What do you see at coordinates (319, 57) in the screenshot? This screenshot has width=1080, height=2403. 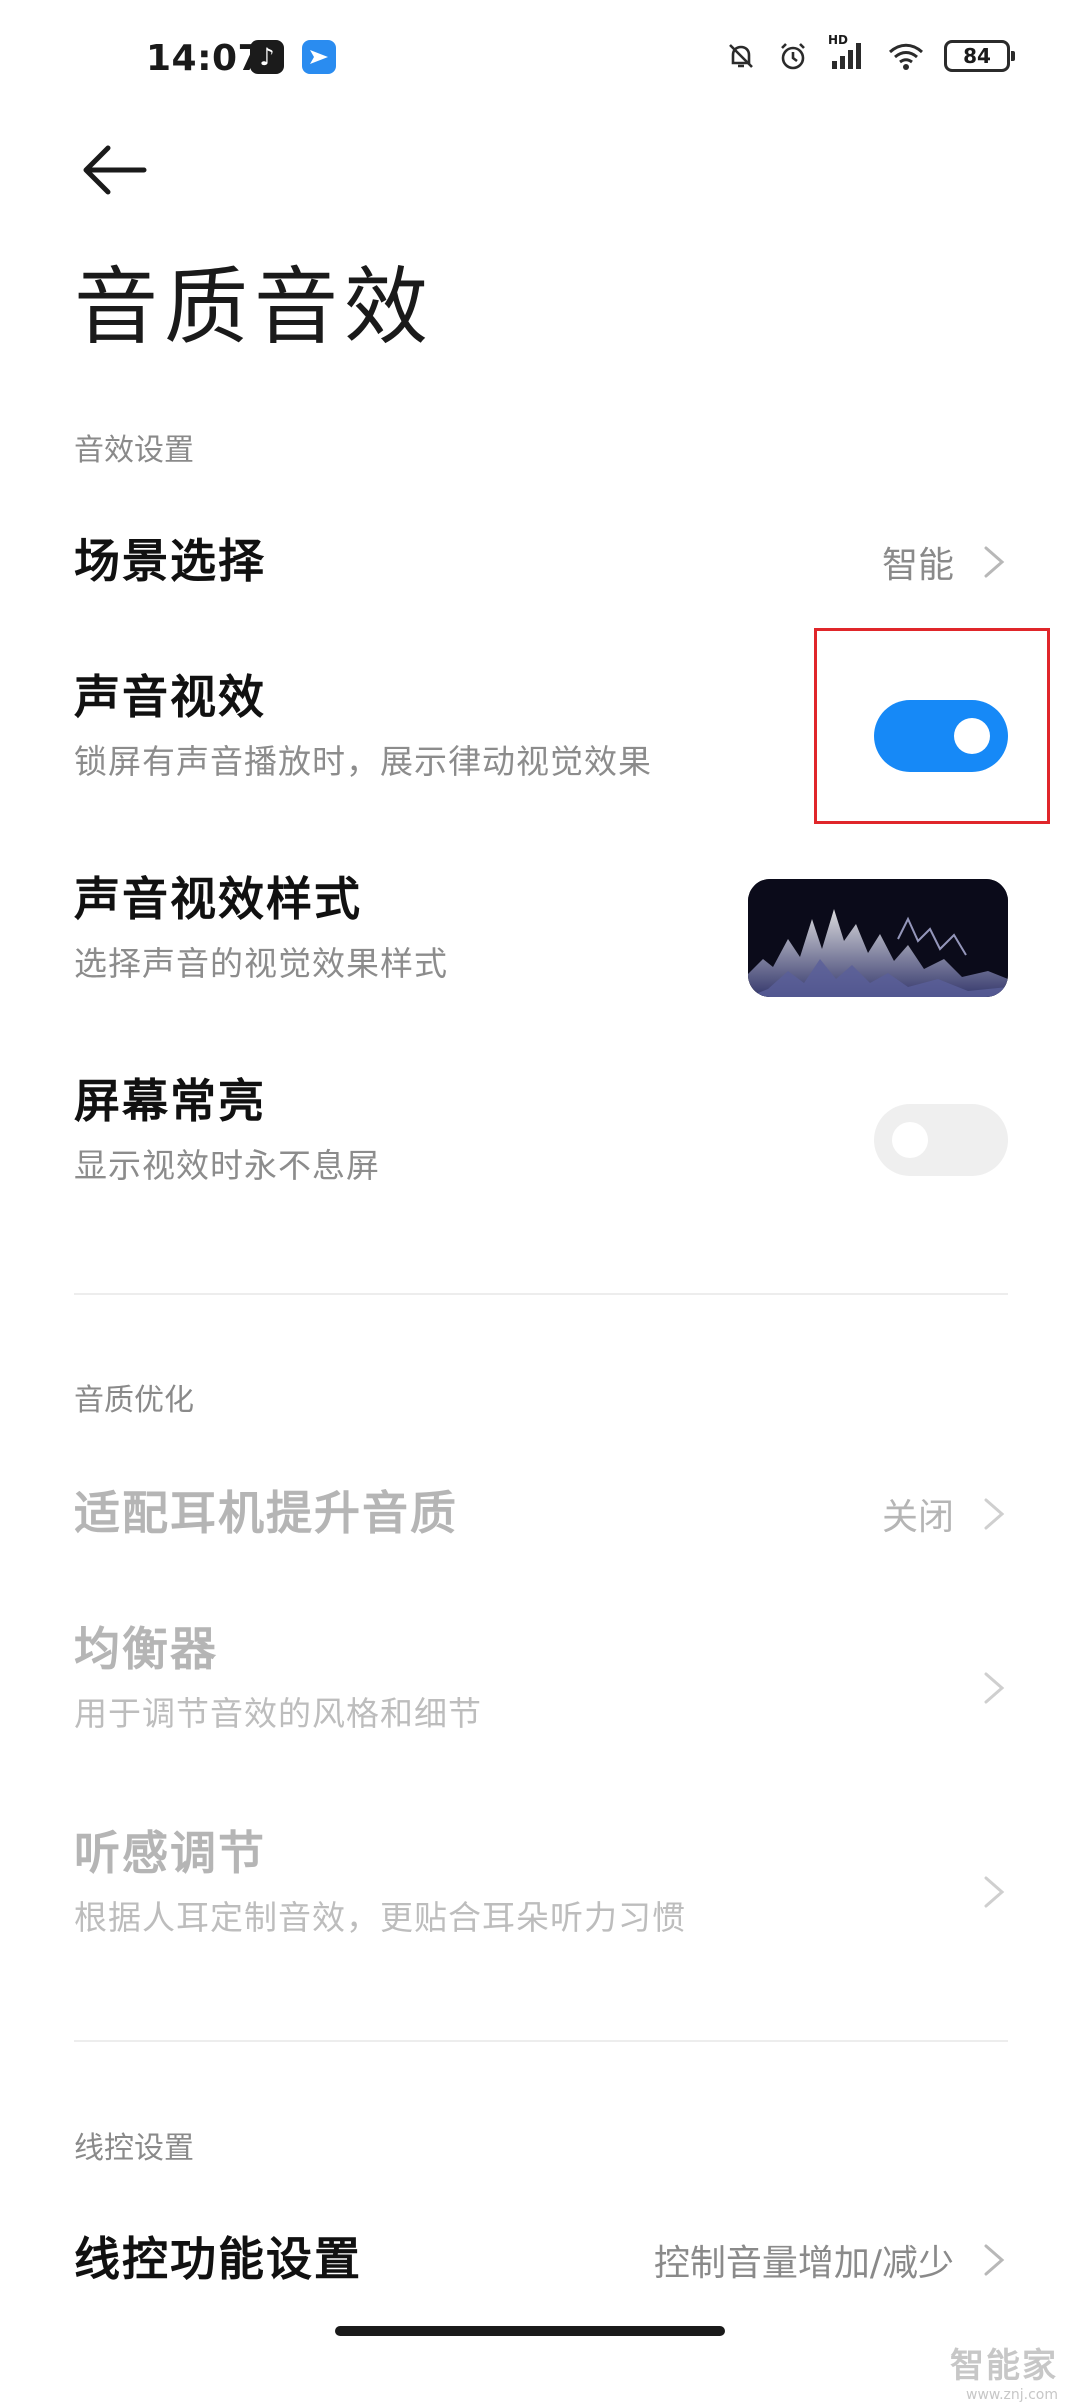 I see `feishu-icon` at bounding box center [319, 57].